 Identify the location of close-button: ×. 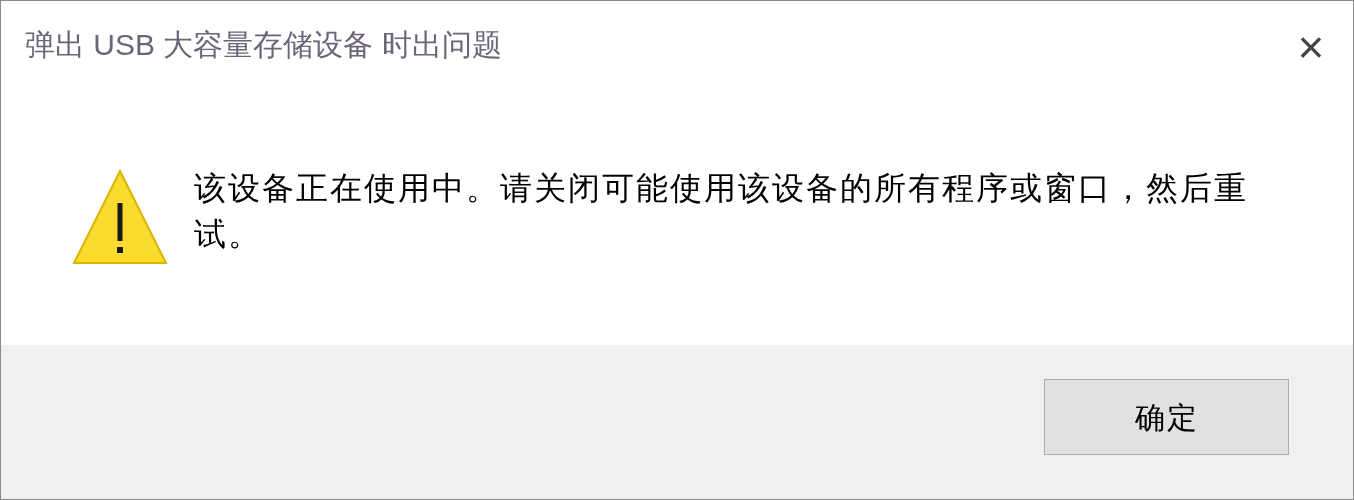
(1311, 47).